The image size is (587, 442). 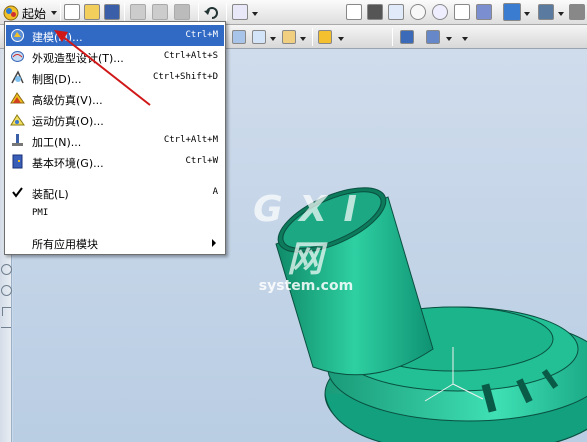 What do you see at coordinates (462, 12) in the screenshot?
I see `render-icon` at bounding box center [462, 12].